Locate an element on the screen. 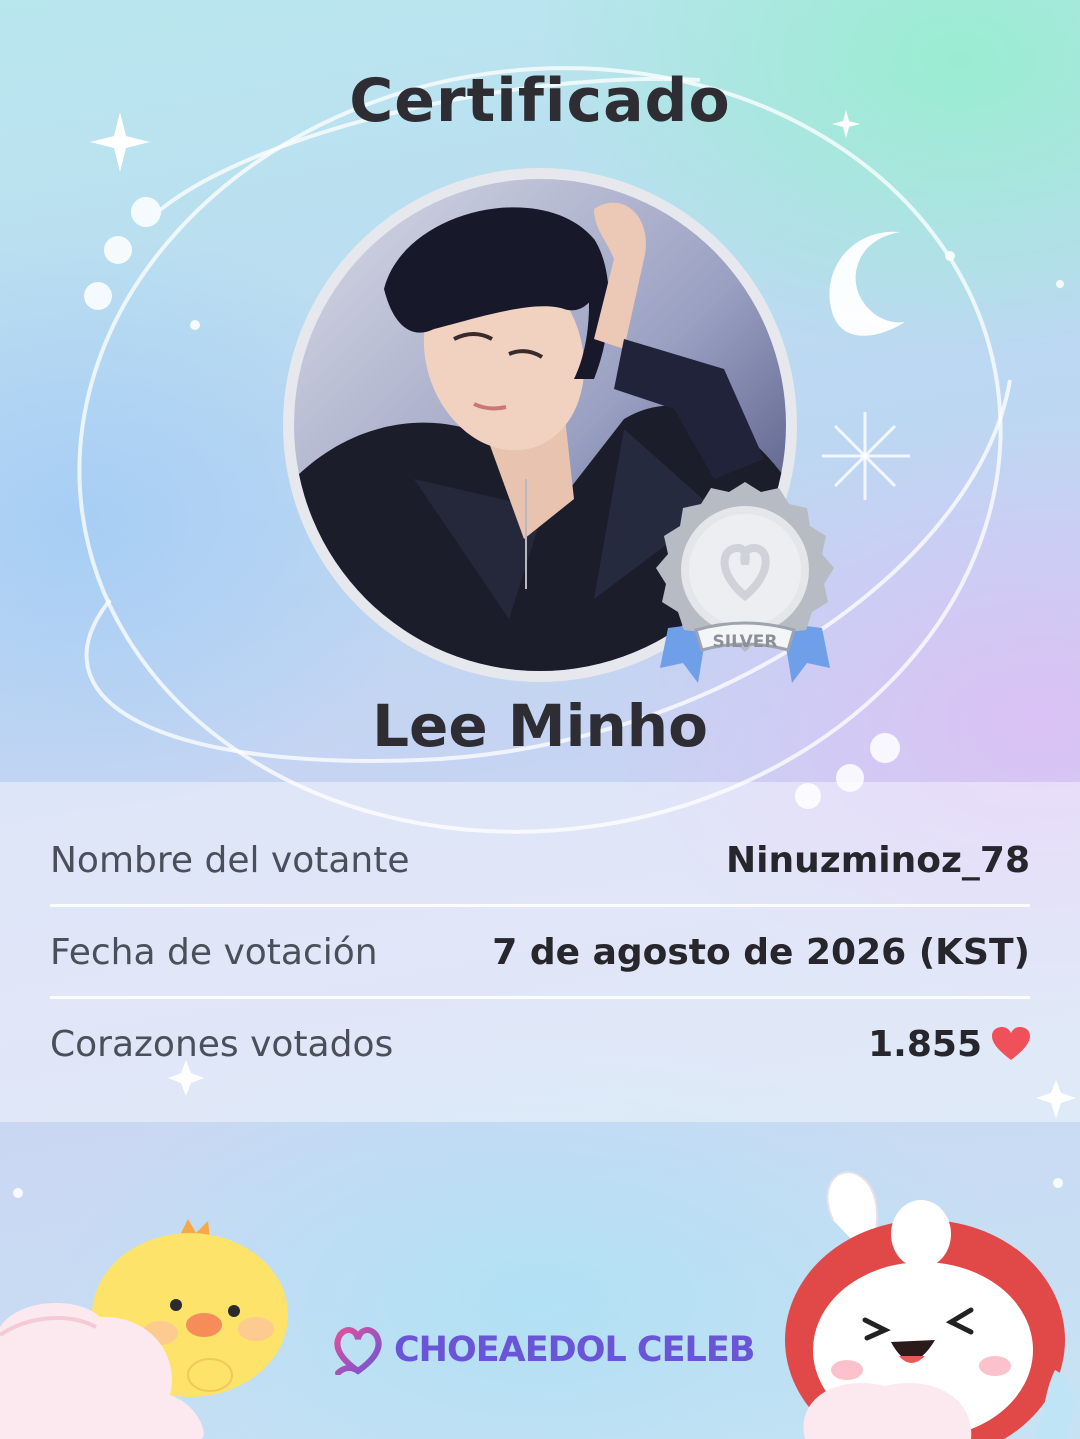  hearts-row: Corazones votados 1.855 is located at coordinates (540, 1044).